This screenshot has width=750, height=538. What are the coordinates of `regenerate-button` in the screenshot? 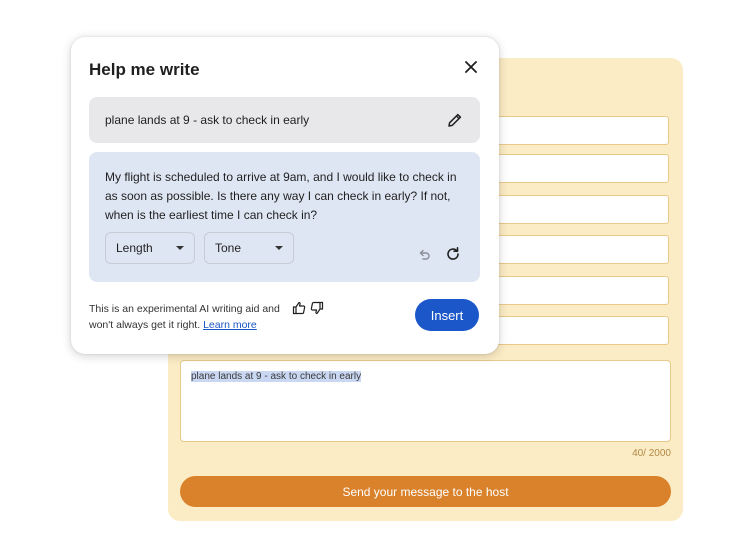 It's located at (453, 254).